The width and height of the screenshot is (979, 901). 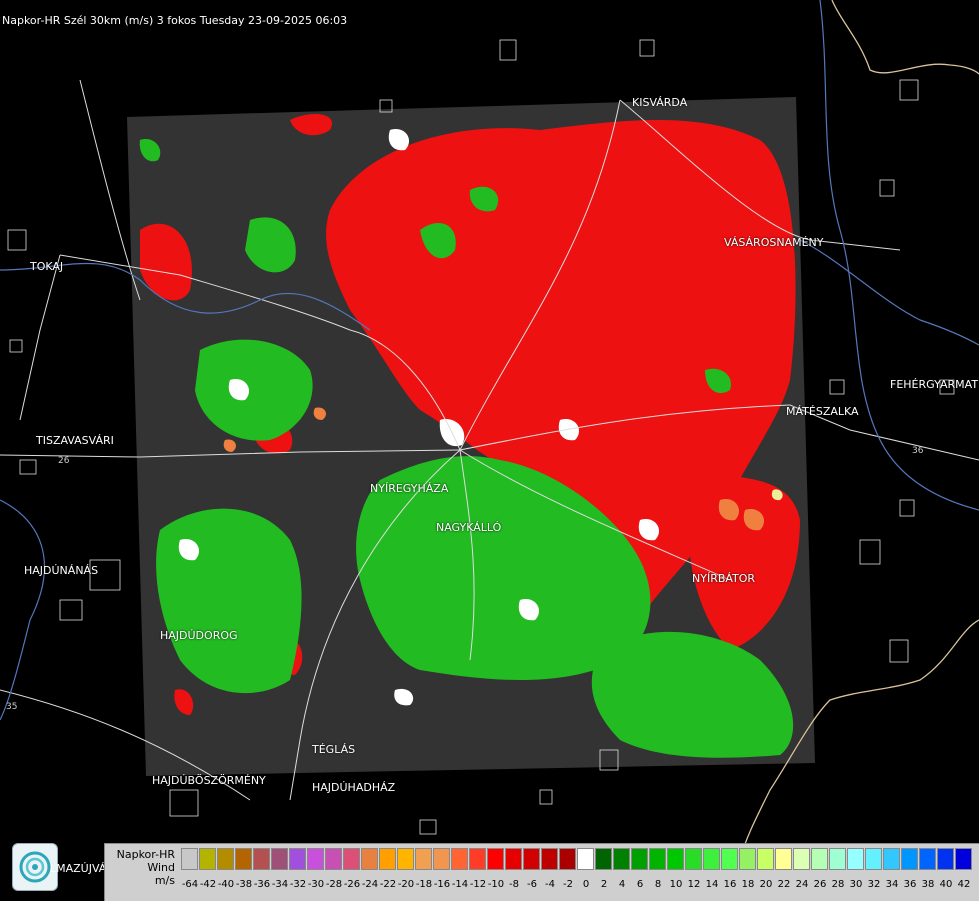 What do you see at coordinates (334, 749) in the screenshot?
I see `city-label-teglas: TÉGLÁS` at bounding box center [334, 749].